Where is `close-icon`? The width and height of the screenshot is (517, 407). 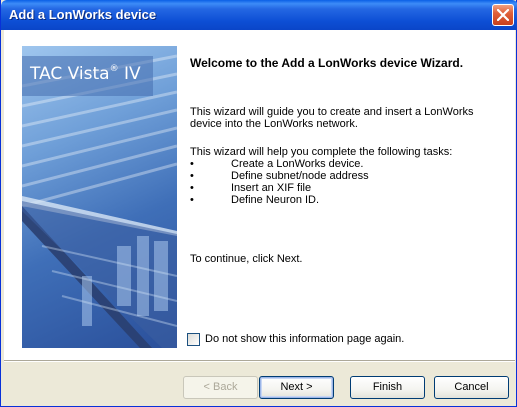 close-icon is located at coordinates (503, 15).